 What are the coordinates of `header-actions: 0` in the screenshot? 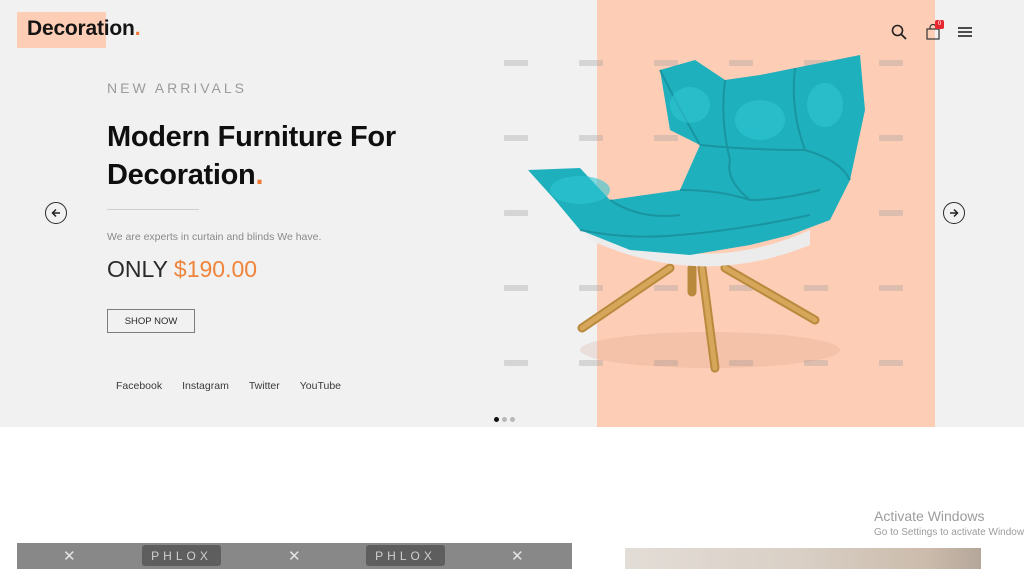 It's located at (932, 31).